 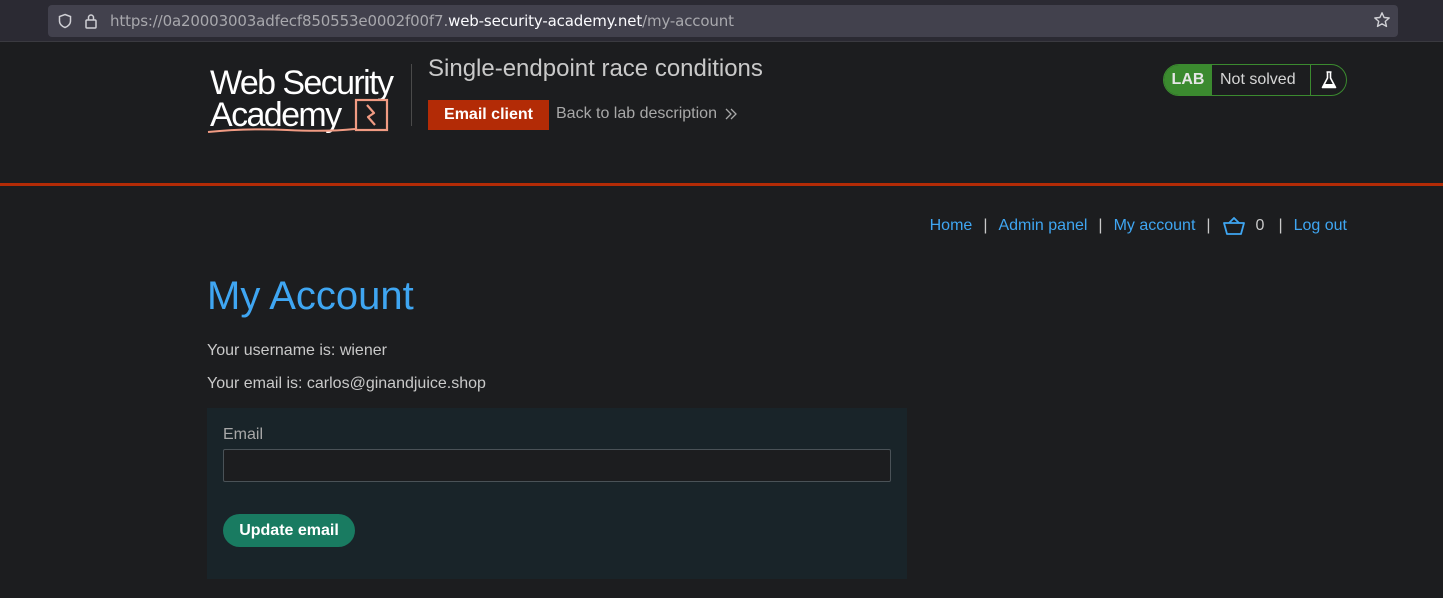 I want to click on email-client-button: Email client, so click(x=488, y=115).